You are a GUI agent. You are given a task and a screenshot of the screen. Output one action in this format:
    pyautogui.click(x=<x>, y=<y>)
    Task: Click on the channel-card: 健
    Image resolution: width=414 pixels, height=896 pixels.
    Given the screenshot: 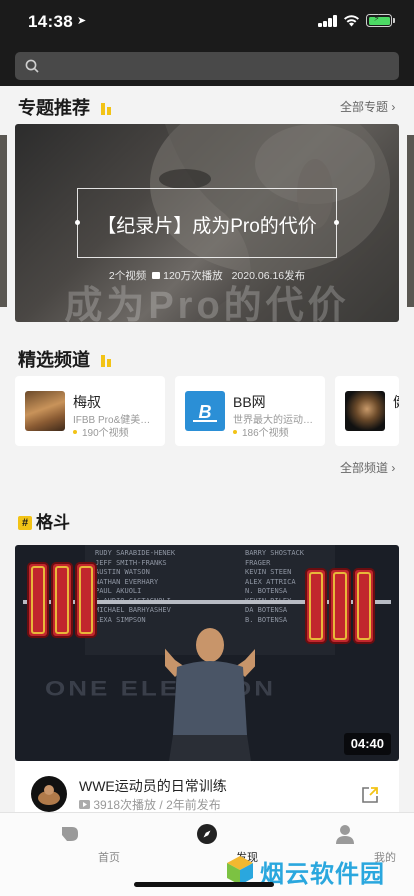 What is the action you would take?
    pyautogui.click(x=367, y=411)
    